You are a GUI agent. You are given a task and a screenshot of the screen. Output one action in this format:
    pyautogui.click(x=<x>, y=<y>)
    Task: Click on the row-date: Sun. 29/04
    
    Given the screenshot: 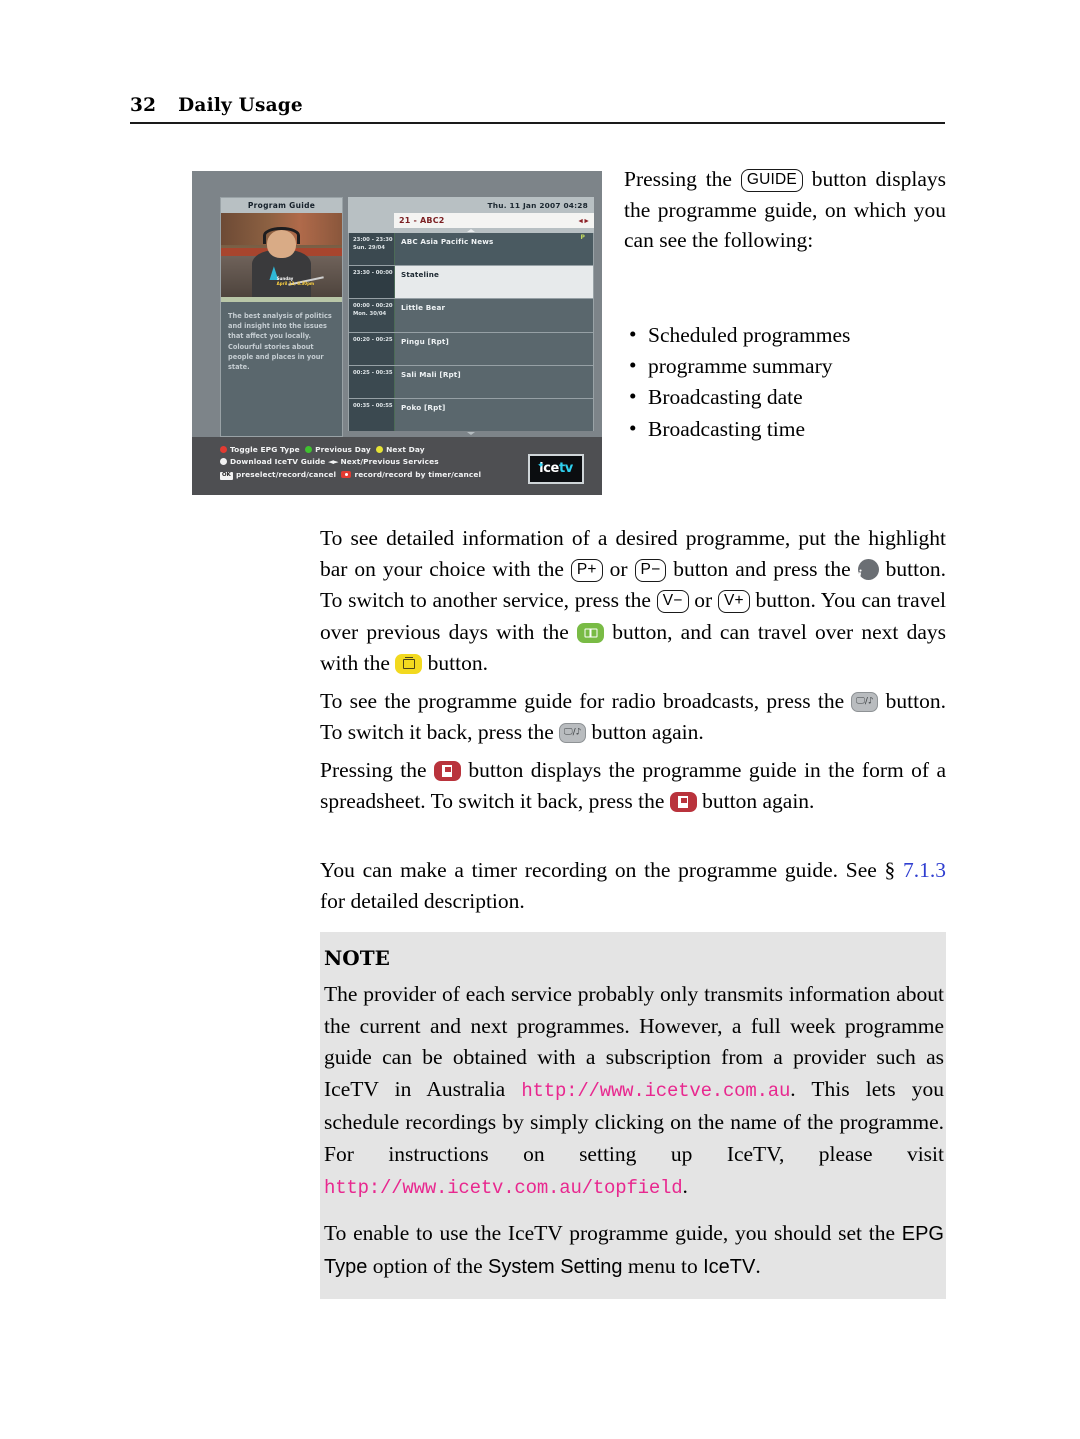 What is the action you would take?
    pyautogui.click(x=369, y=247)
    